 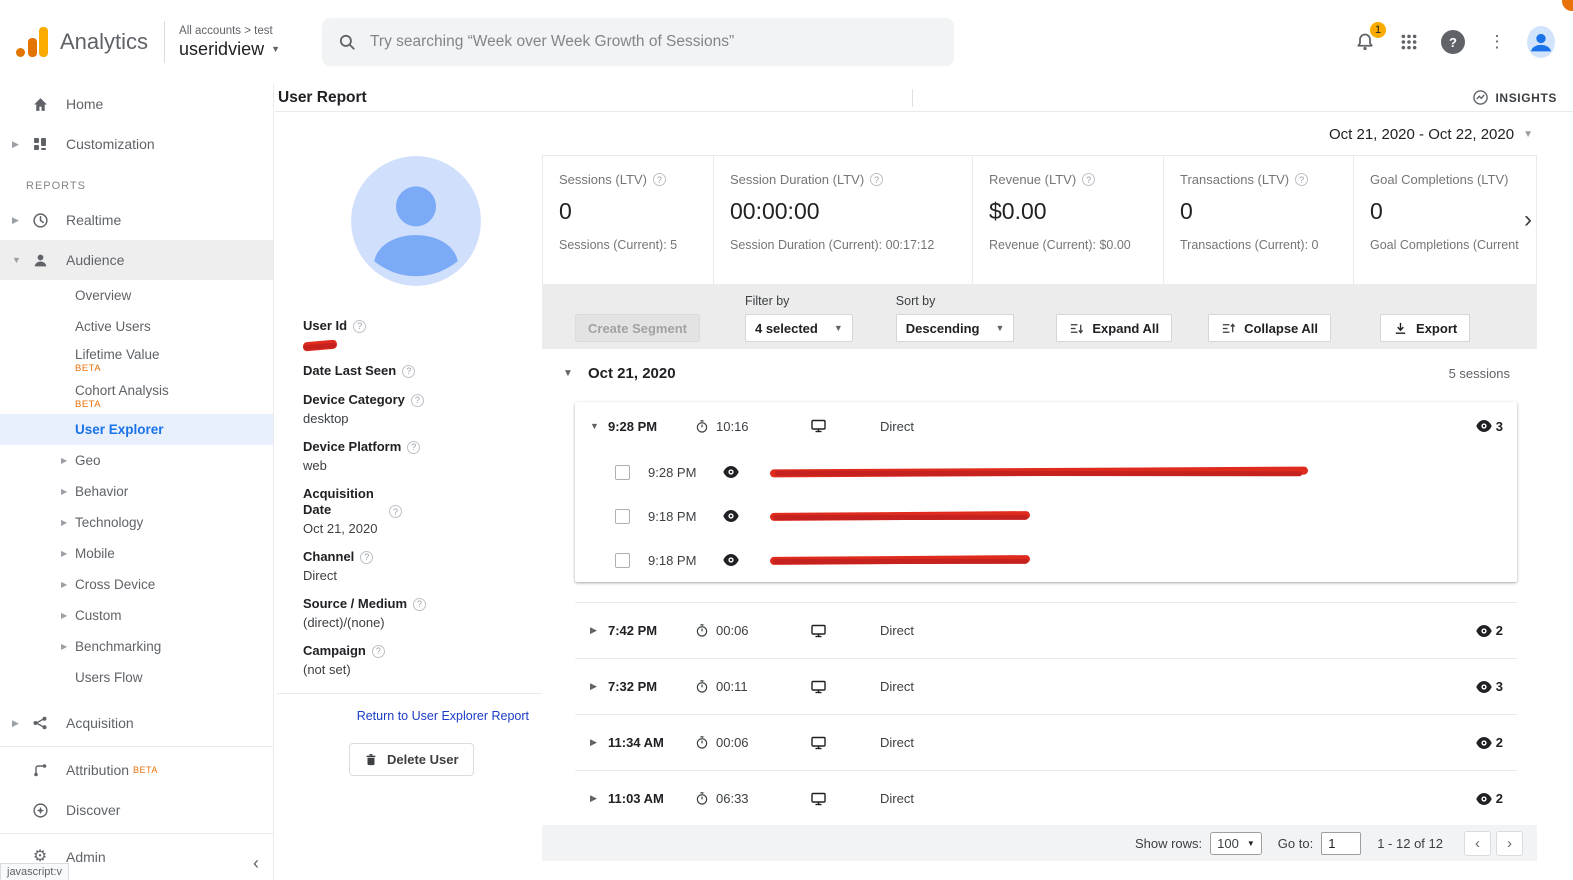 I want to click on title-bar: User Report INSIGHTS, so click(x=924, y=98).